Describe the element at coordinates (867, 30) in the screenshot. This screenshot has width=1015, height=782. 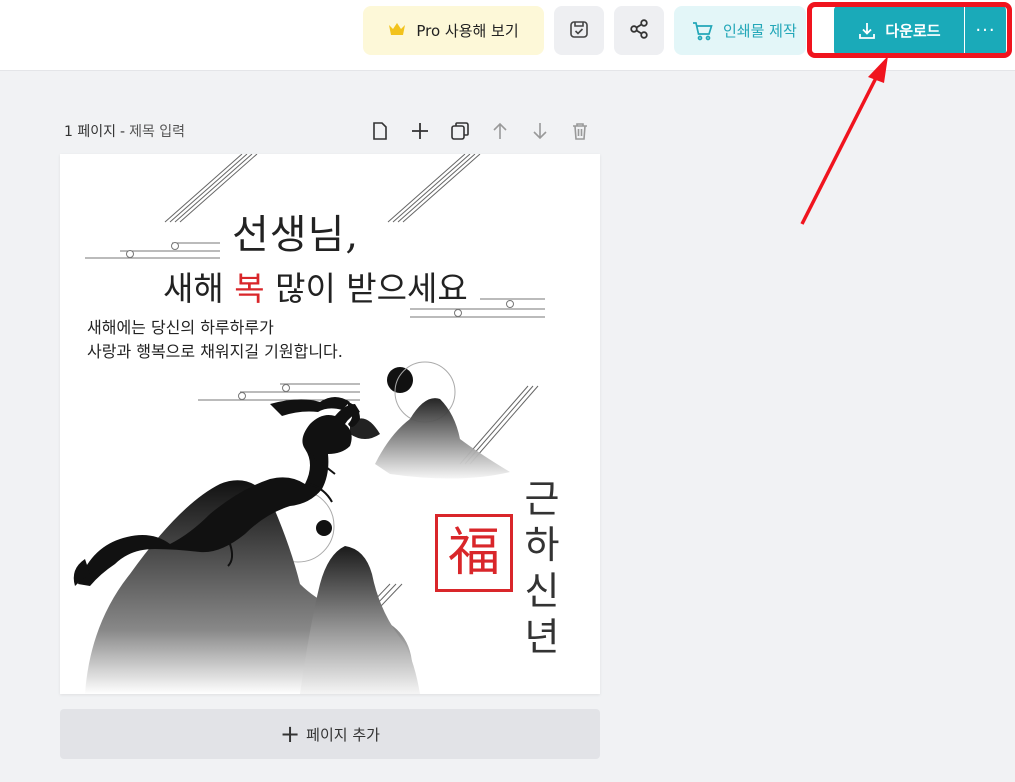
I see `download-icon` at that location.